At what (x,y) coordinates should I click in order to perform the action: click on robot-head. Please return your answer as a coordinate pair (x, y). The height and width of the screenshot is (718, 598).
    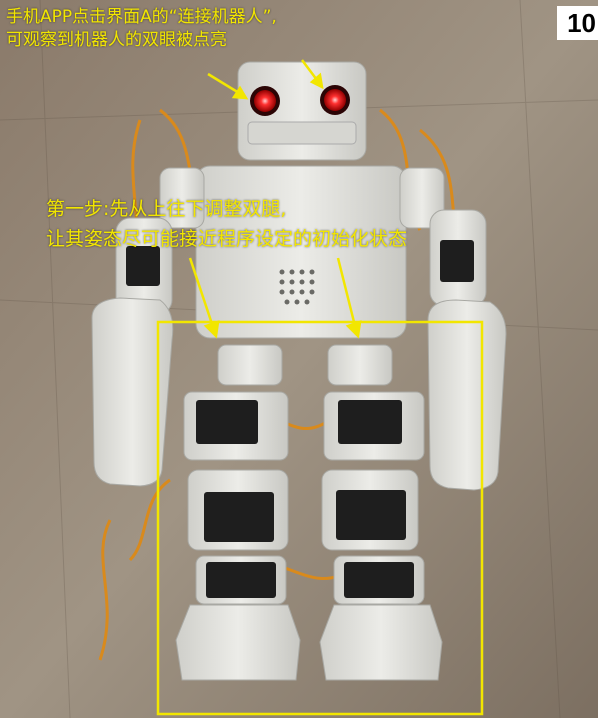
    Looking at the image, I should click on (302, 111).